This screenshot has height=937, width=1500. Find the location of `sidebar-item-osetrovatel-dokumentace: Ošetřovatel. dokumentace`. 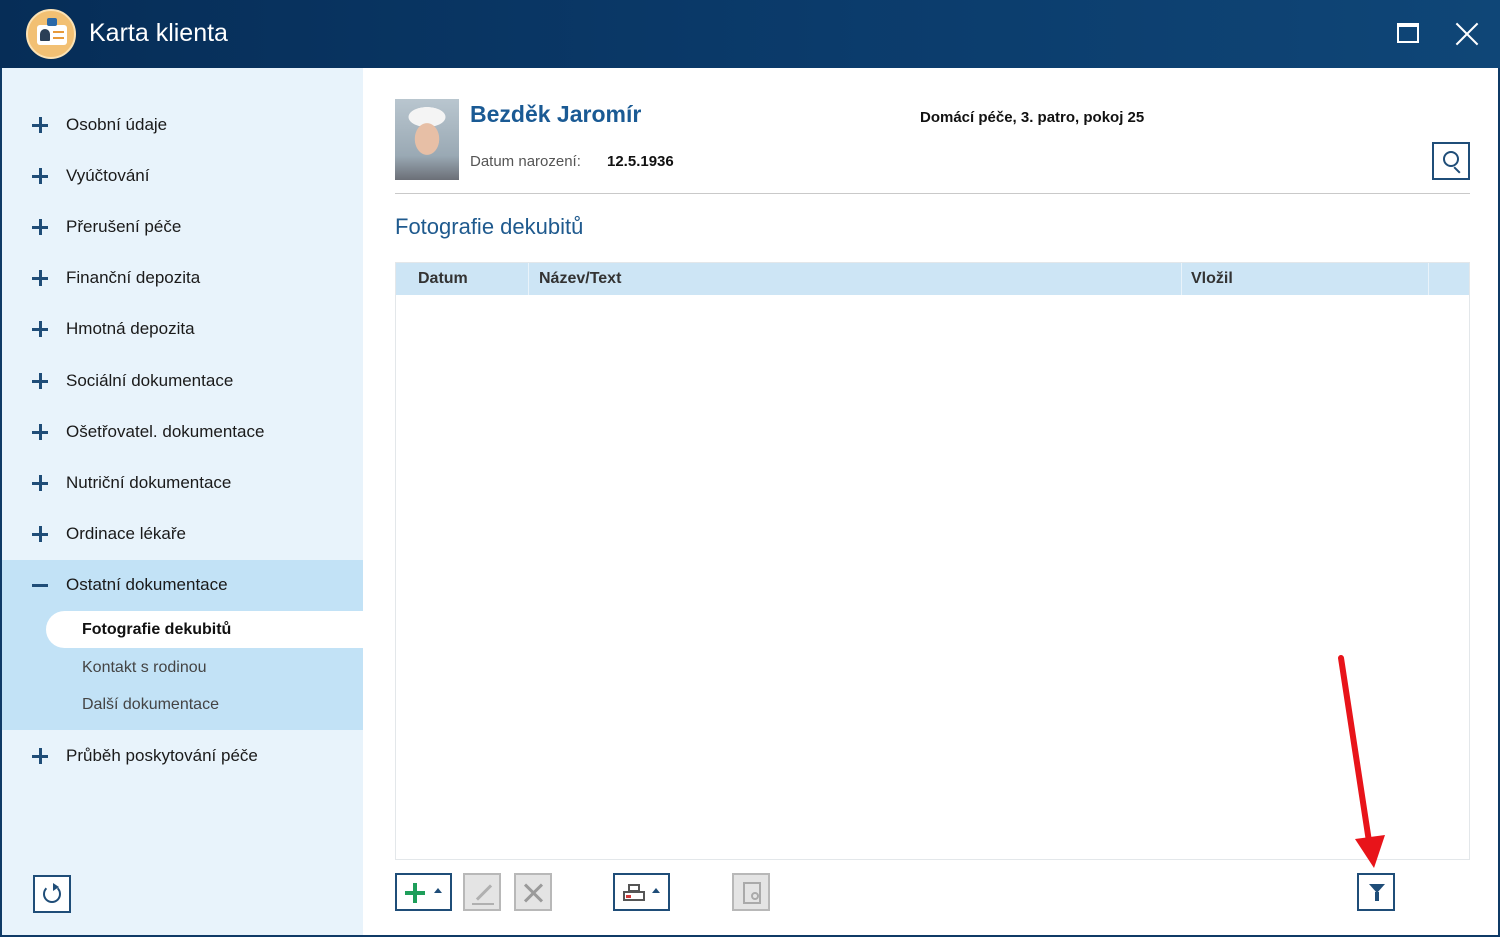

sidebar-item-osetrovatel-dokumentace: Ošetřovatel. dokumentace is located at coordinates (182, 432).